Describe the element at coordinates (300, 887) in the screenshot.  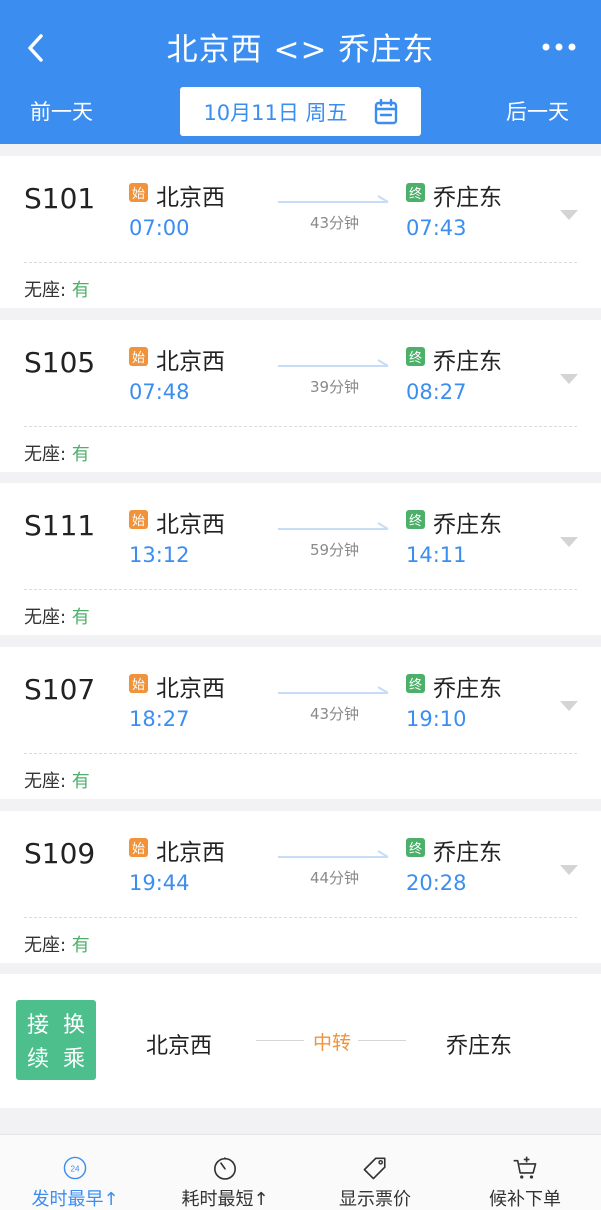
I see `train-card: S109 始北京西 19:44 44分钟 终乔庄东 20:28 无座: 有` at that location.